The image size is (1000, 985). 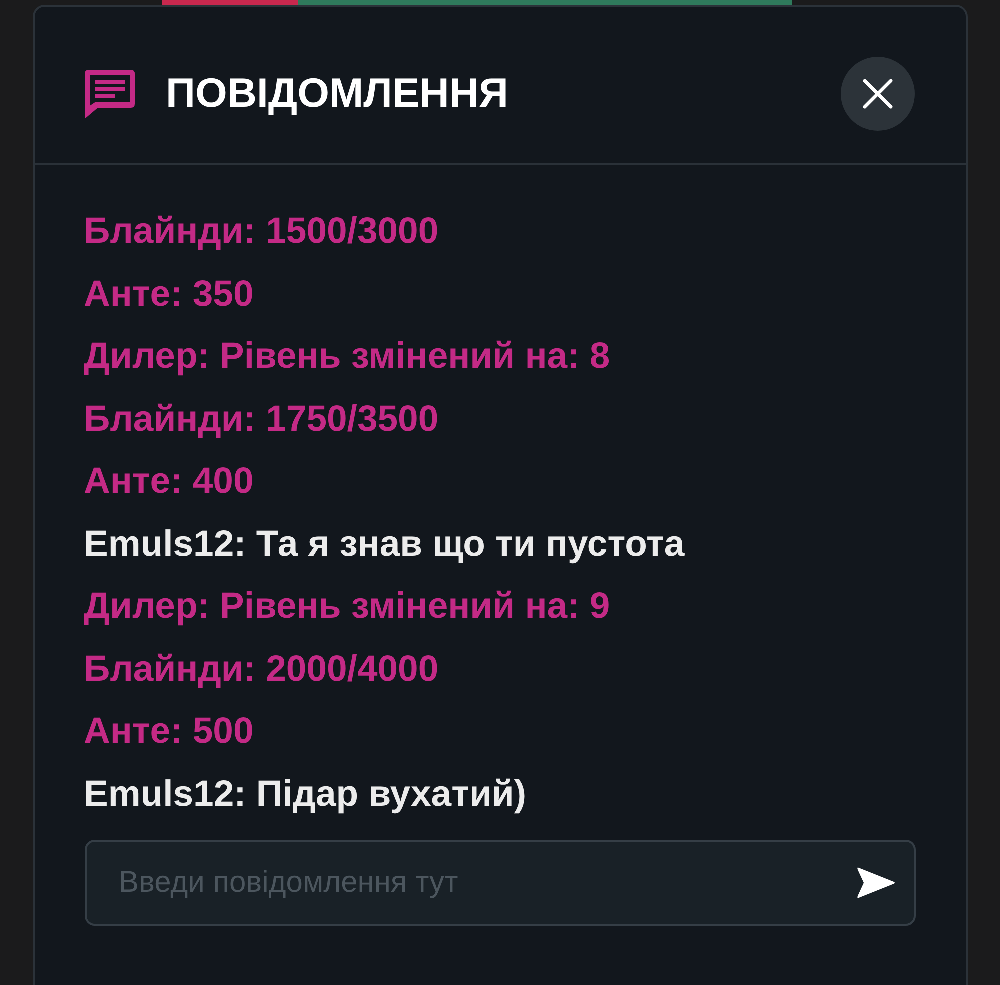 I want to click on system-message: Анте: 350, so click(x=169, y=294).